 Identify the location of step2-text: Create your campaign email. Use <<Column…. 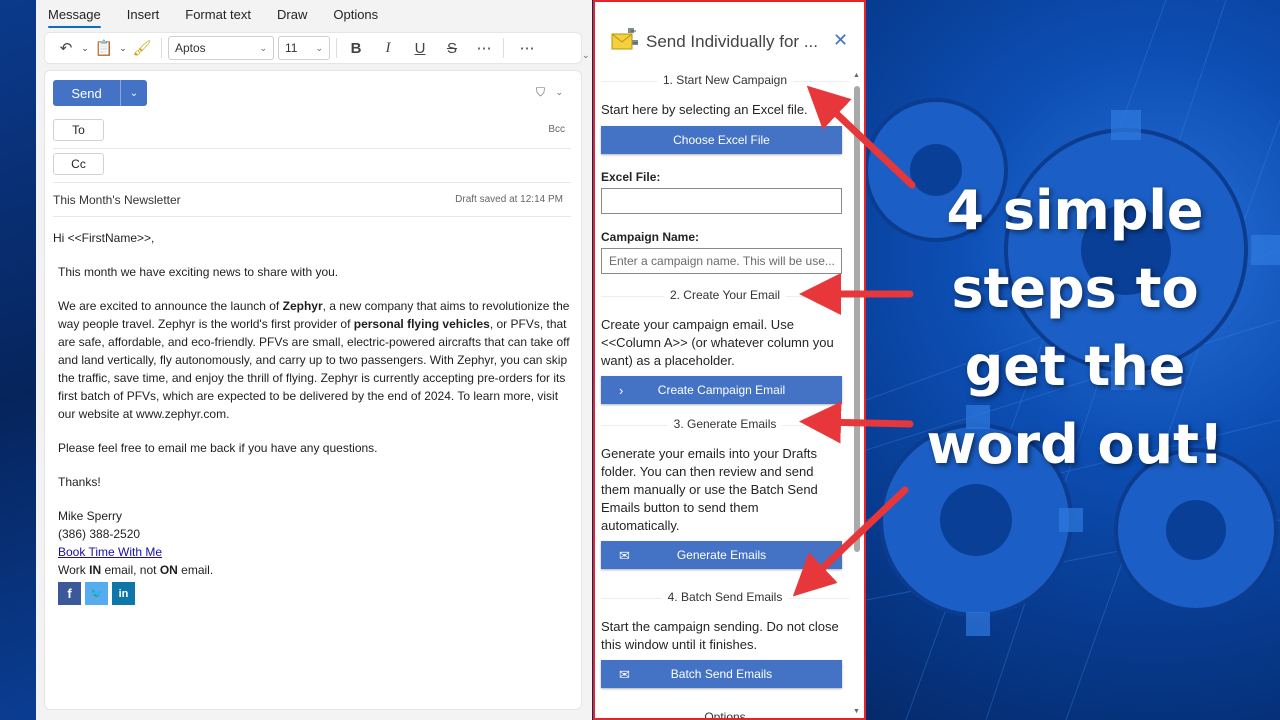
(717, 342).